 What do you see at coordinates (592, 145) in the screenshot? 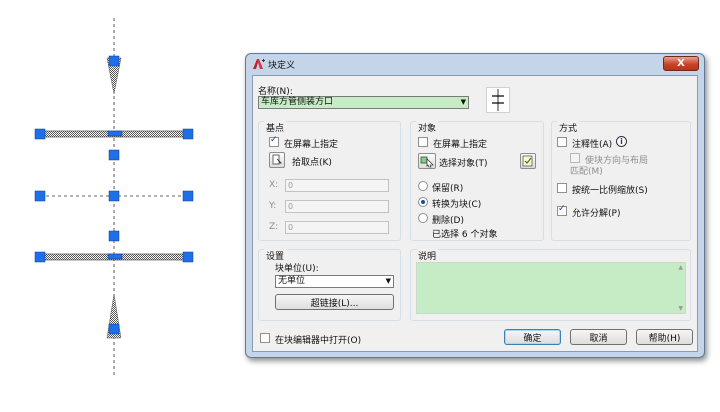
I see `annotative-label: 注释性(A)` at bounding box center [592, 145].